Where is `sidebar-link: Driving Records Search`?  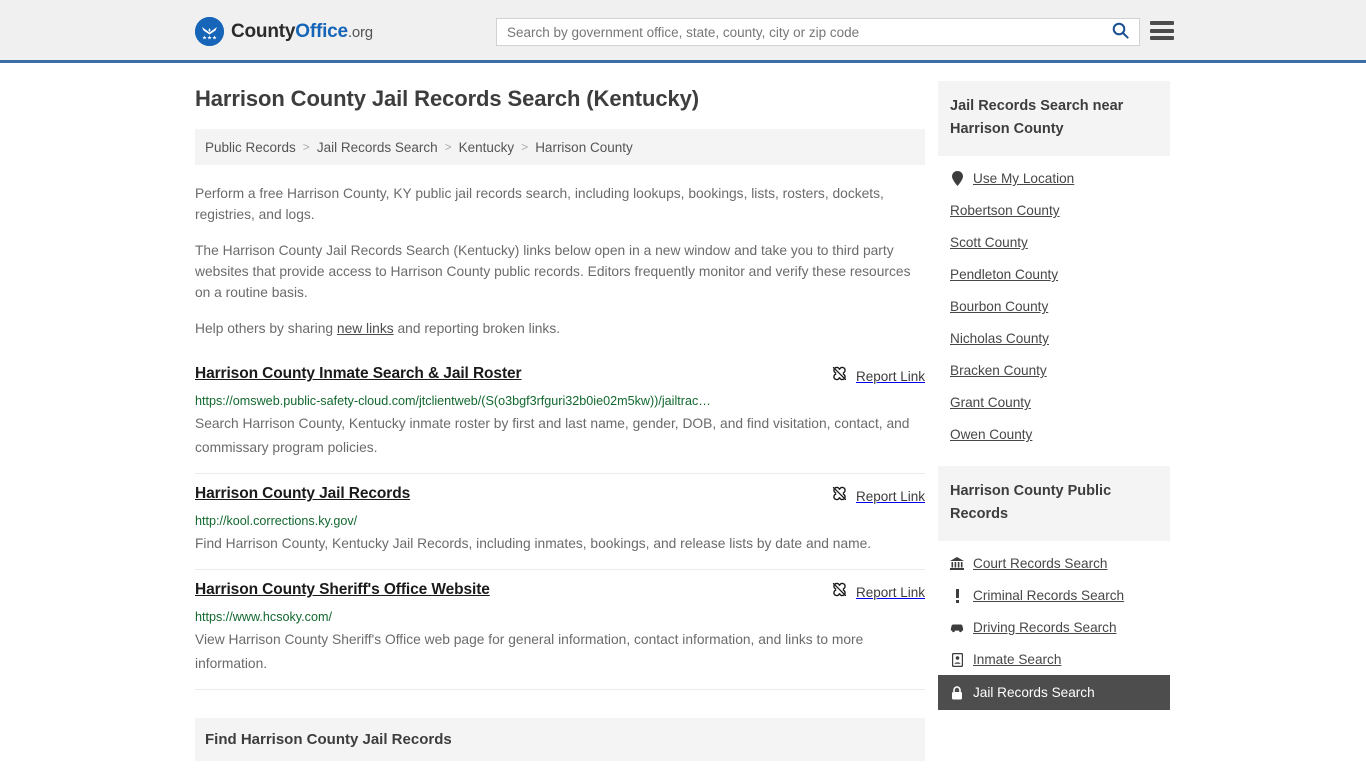
sidebar-link: Driving Records Search is located at coordinates (1045, 627).